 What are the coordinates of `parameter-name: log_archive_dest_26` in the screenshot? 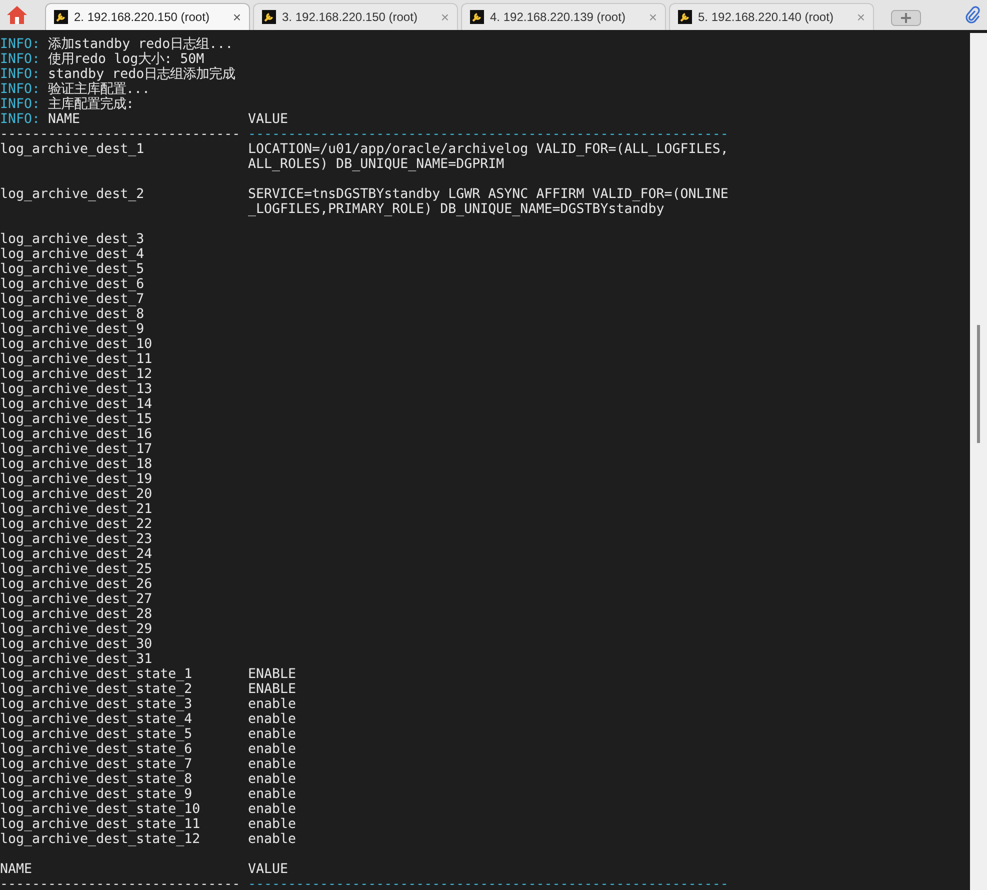 It's located at (76, 584).